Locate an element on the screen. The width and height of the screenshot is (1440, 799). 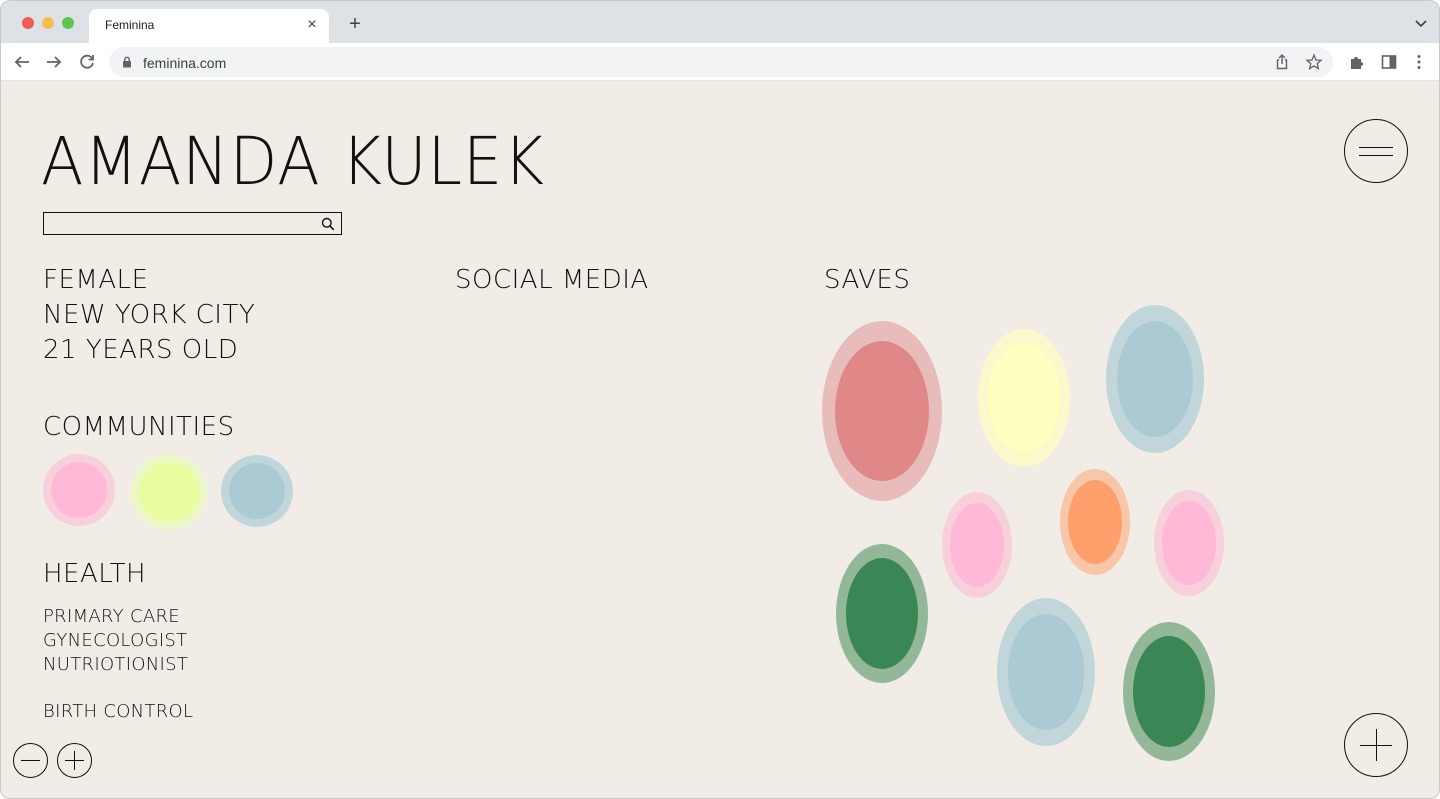
save-blue-top is located at coordinates (1155, 379).